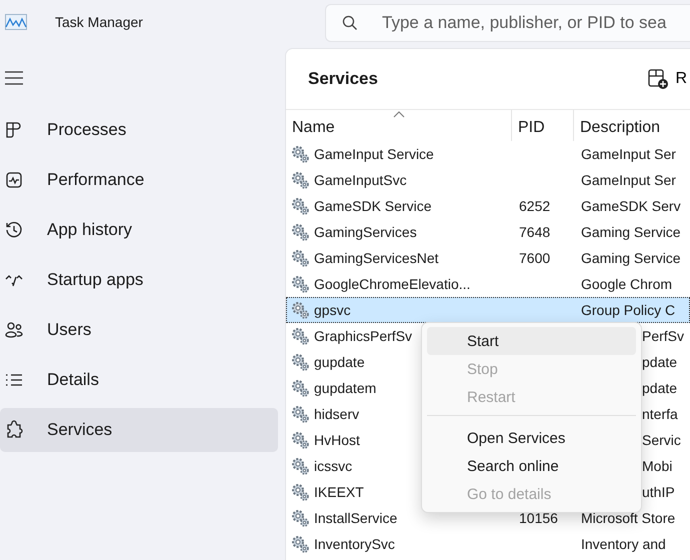 Image resolution: width=690 pixels, height=560 pixels. What do you see at coordinates (626, 284) in the screenshot?
I see `description-cell: Google Chrom` at bounding box center [626, 284].